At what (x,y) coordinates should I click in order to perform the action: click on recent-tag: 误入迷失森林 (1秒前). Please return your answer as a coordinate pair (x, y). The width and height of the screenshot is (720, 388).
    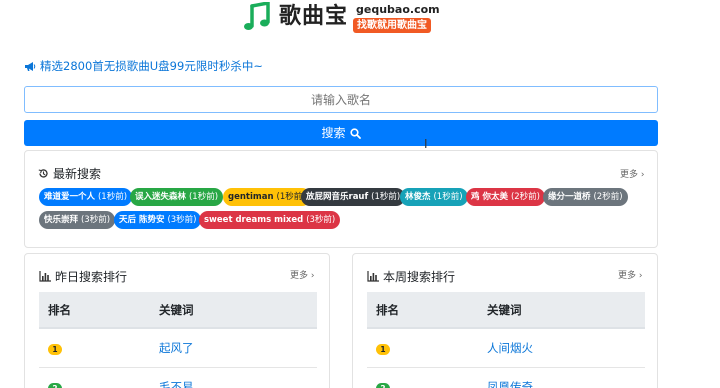
    Looking at the image, I should click on (177, 197).